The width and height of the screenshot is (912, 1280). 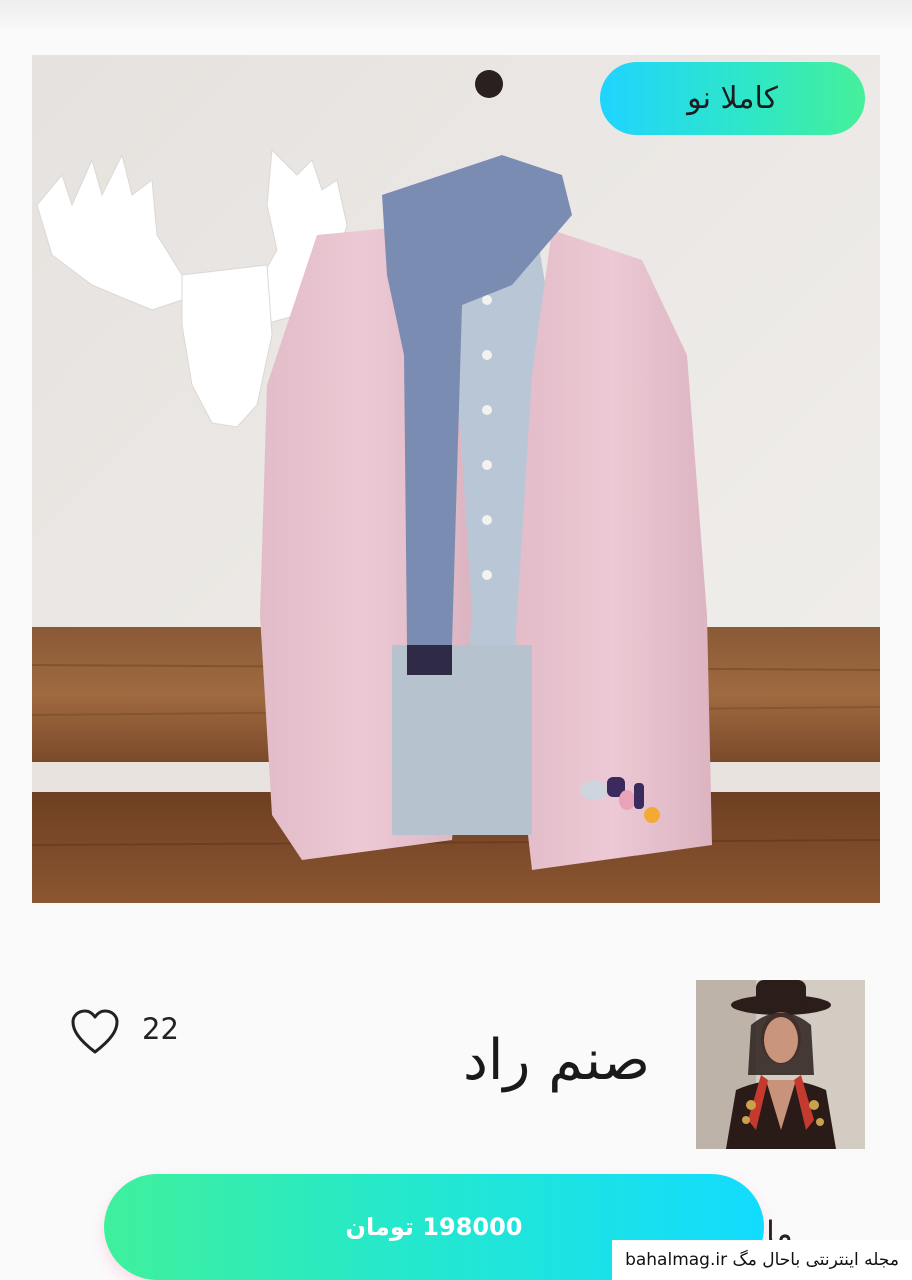 What do you see at coordinates (556, 1060) in the screenshot?
I see `seller-name: صنم راد` at bounding box center [556, 1060].